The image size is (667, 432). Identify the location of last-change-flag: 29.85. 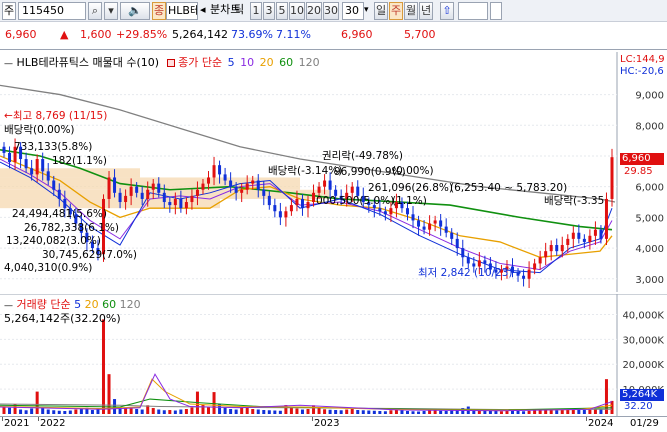
(638, 171).